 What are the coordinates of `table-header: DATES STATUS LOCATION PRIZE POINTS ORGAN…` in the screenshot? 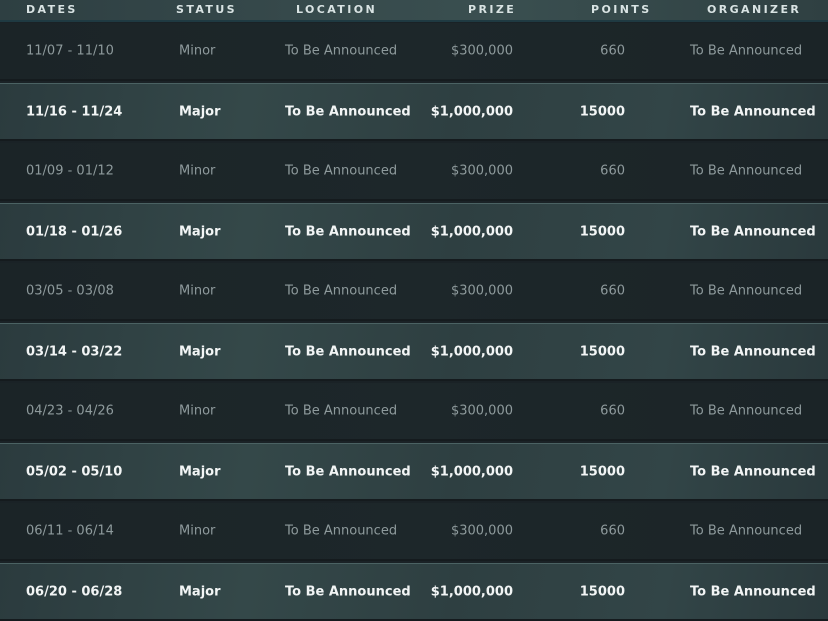 It's located at (414, 11).